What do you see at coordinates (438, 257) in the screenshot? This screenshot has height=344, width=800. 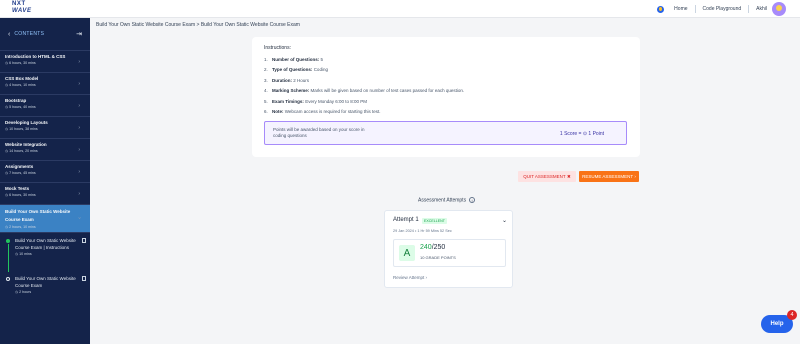 I see `grade-points: 10 GRADE POINTS` at bounding box center [438, 257].